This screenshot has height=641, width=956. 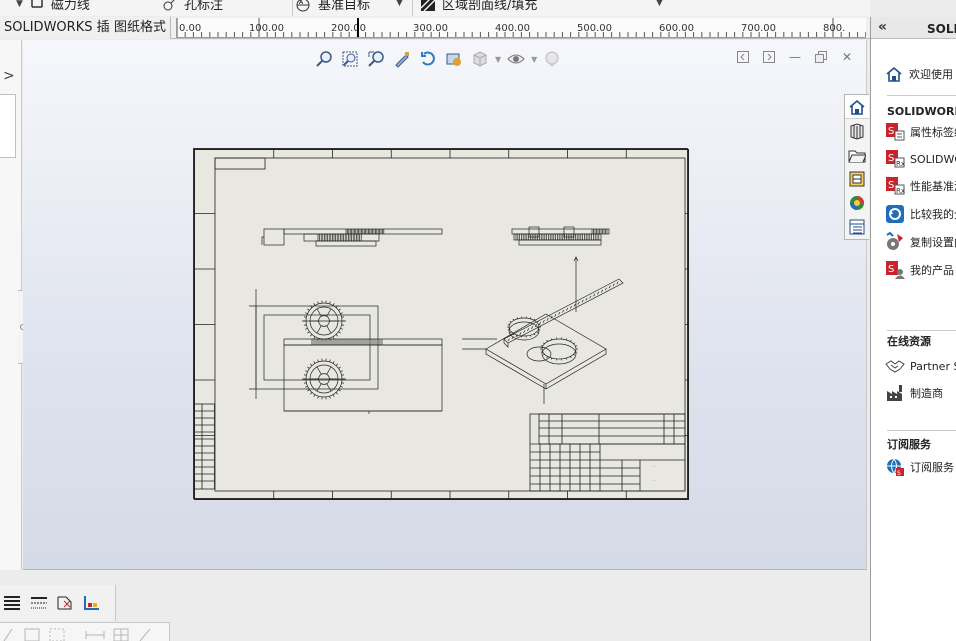 I want to click on partner-solutions-link: Partner Solutions, so click(x=920, y=366).